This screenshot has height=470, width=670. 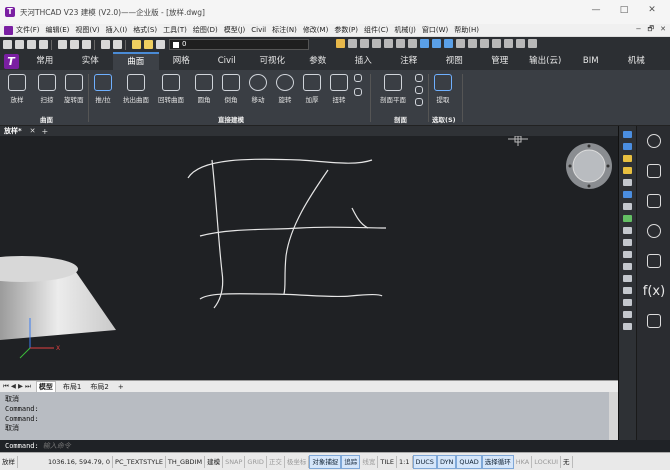 What do you see at coordinates (469, 461) in the screenshot?
I see `status-toggle-quad: QUAD` at bounding box center [469, 461].